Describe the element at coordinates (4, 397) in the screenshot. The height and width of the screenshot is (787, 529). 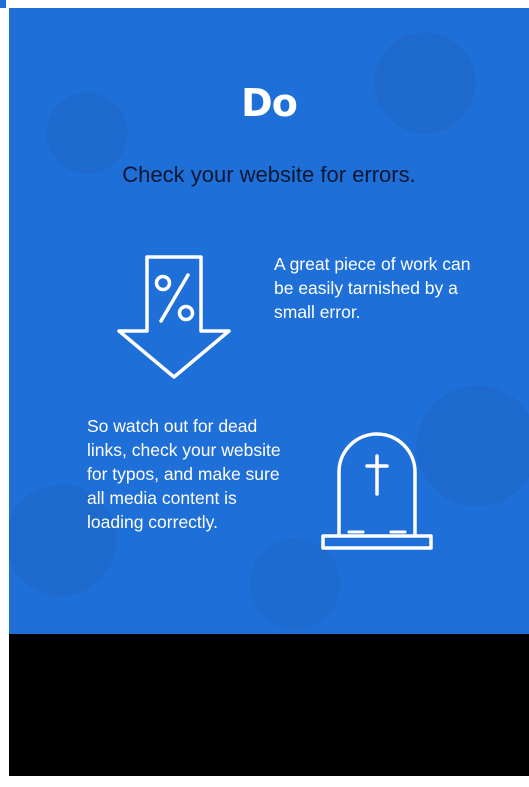
I see `left-edge` at that location.